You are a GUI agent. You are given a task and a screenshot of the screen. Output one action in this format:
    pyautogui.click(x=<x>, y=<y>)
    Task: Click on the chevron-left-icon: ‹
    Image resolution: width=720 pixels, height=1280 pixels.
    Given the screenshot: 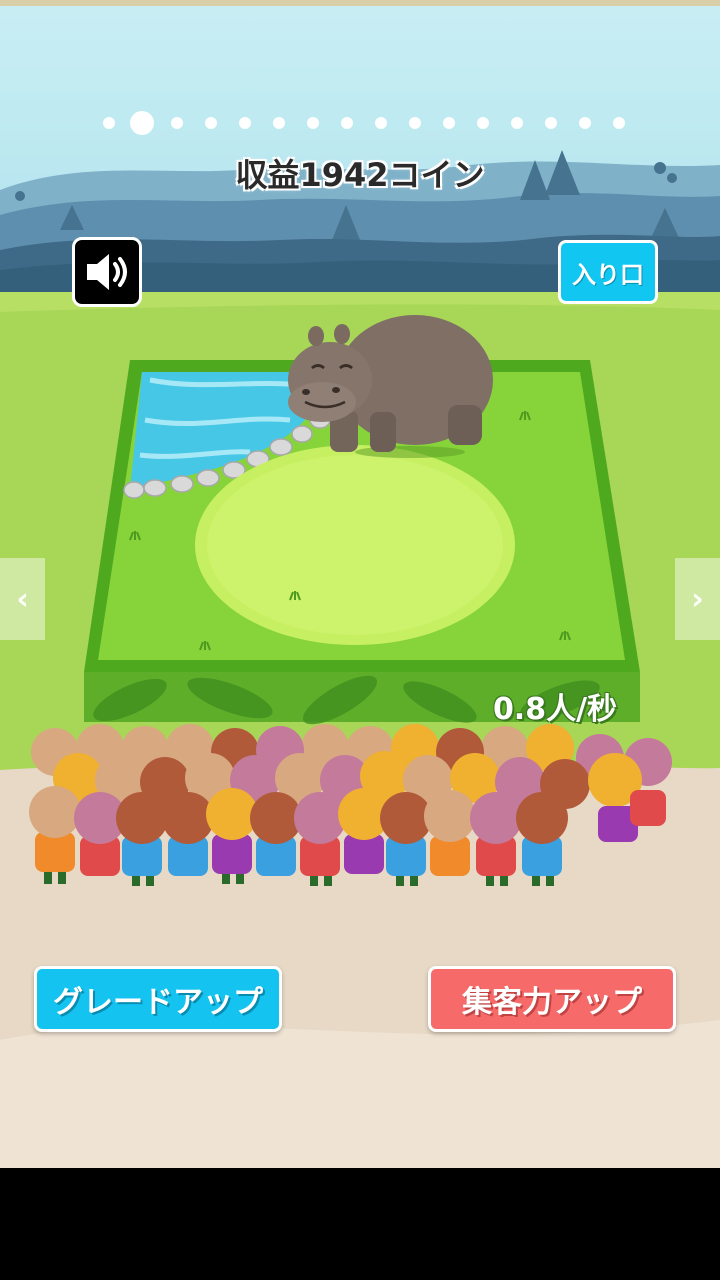 What is the action you would take?
    pyautogui.click(x=22, y=599)
    